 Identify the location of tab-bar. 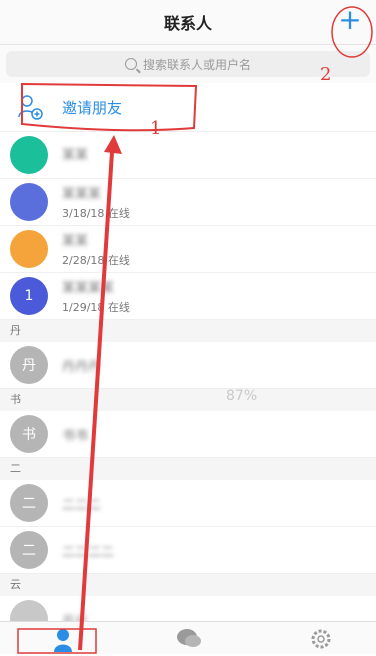
(188, 637).